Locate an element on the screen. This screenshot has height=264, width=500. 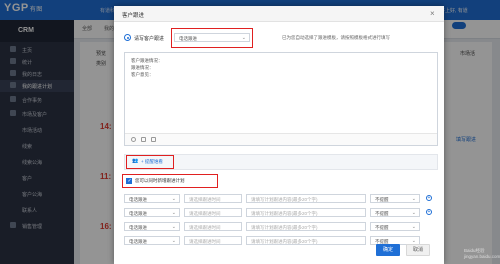
folder-icon is located at coordinates (153, 139).